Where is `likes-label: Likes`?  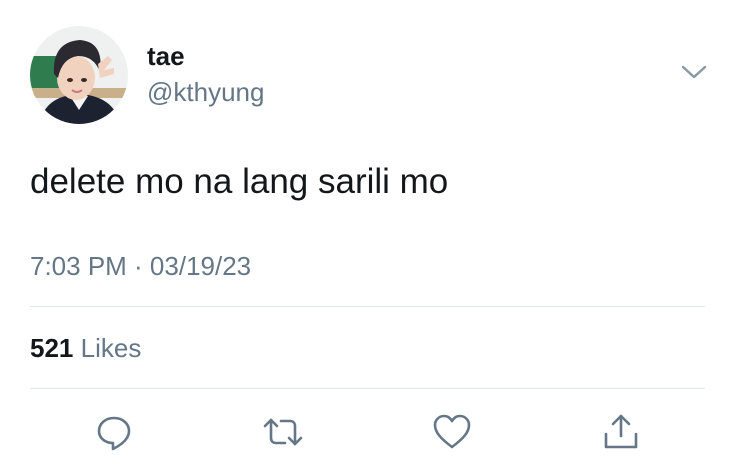
likes-label: Likes is located at coordinates (111, 348).